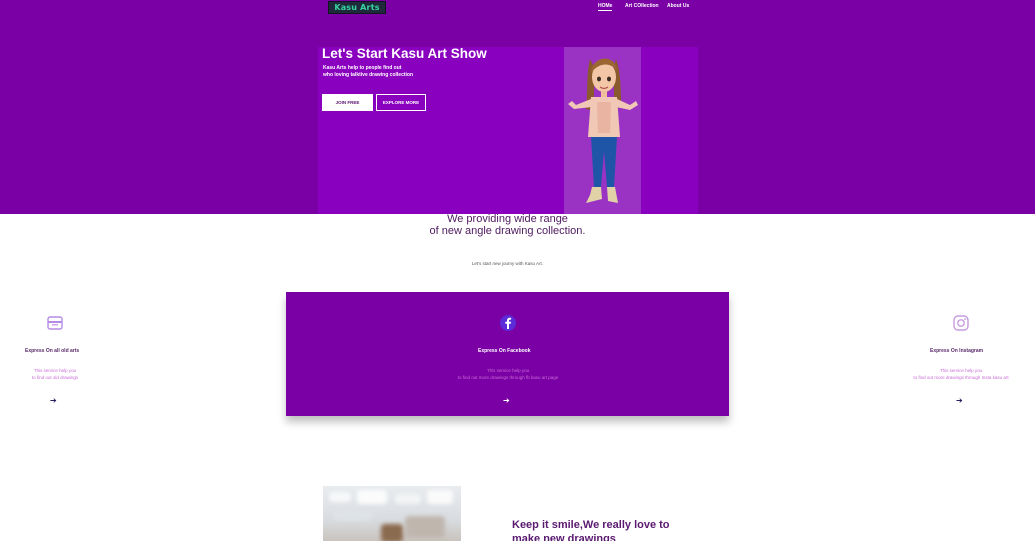 Image resolution: width=1035 pixels, height=541 pixels. Describe the element at coordinates (507, 263) in the screenshot. I see `section-caption: Let's start new journy with Kasu Art.` at that location.